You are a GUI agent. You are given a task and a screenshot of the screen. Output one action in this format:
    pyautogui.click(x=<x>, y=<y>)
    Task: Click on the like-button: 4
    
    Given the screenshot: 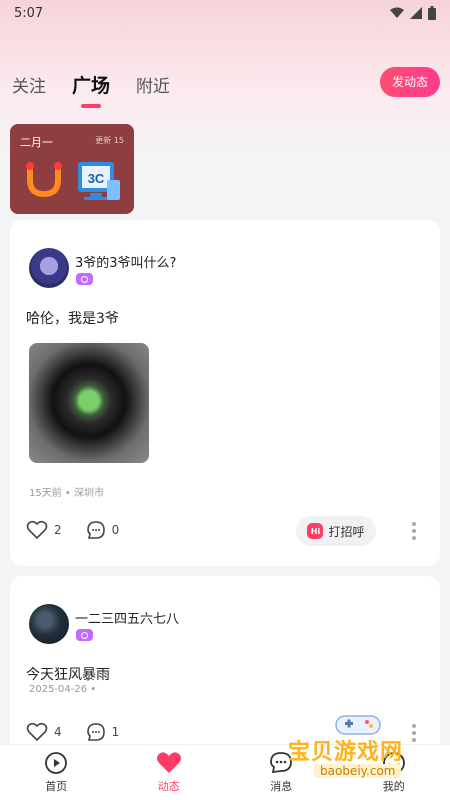 What is the action you would take?
    pyautogui.click(x=44, y=732)
    